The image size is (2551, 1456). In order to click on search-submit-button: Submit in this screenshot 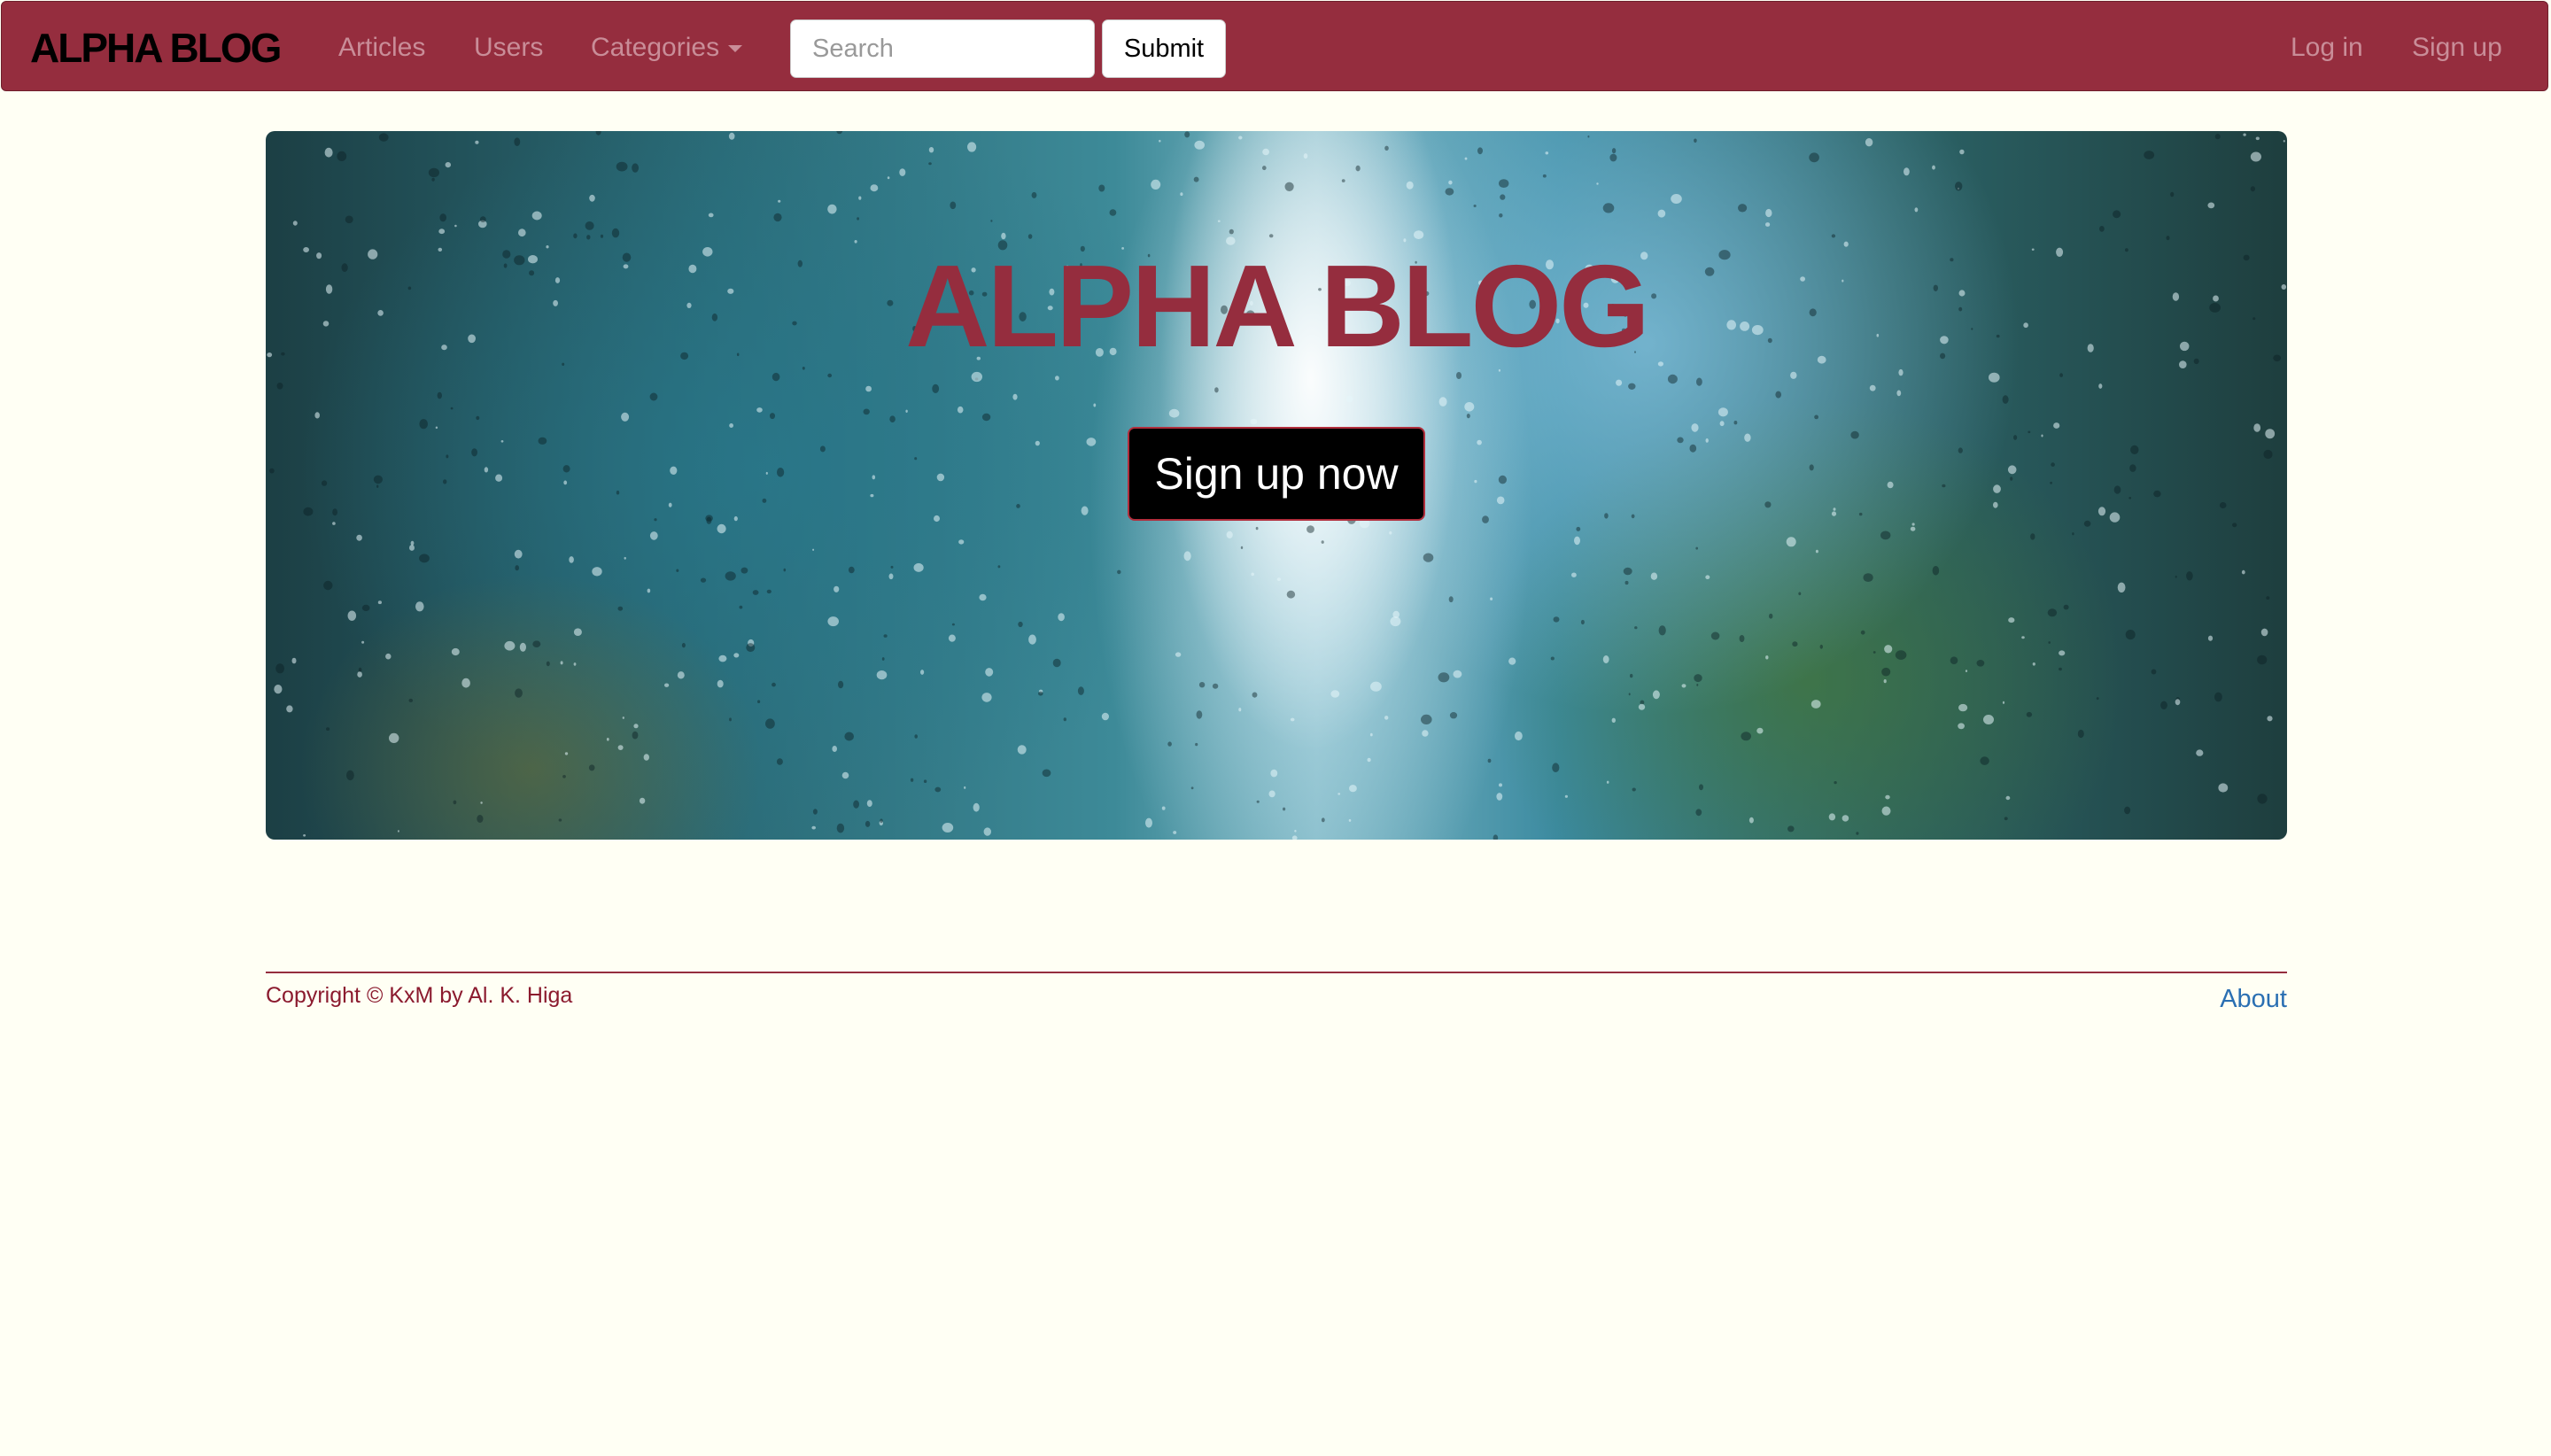, I will do `click(1164, 48)`.